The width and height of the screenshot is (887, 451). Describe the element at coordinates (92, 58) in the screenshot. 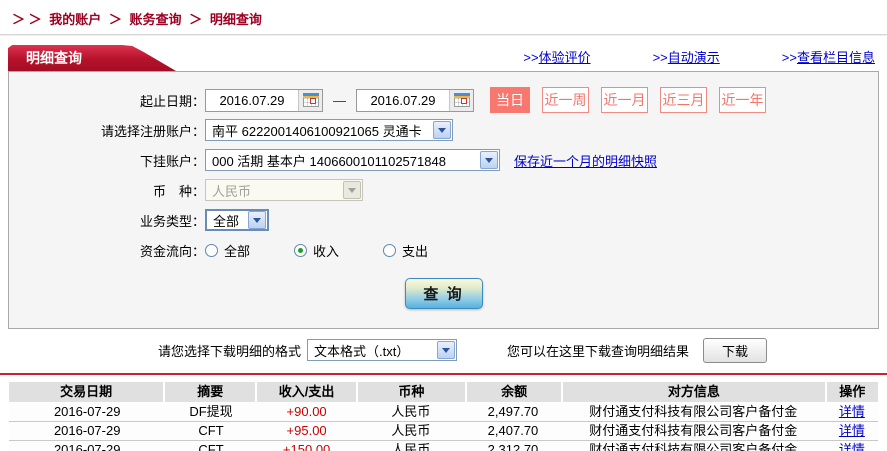

I see `tab-detail-query: 明细查询` at that location.